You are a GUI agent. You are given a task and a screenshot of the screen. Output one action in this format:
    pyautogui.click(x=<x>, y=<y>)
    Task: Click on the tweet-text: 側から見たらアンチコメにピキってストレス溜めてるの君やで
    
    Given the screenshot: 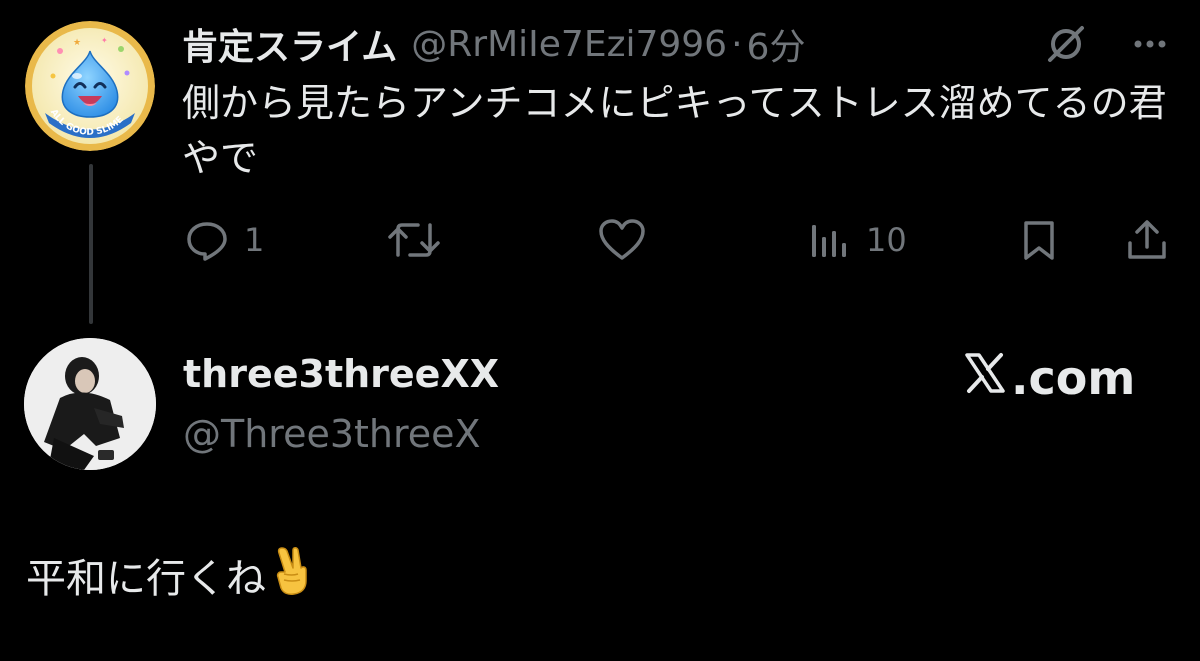 What is the action you would take?
    pyautogui.click(x=674, y=130)
    